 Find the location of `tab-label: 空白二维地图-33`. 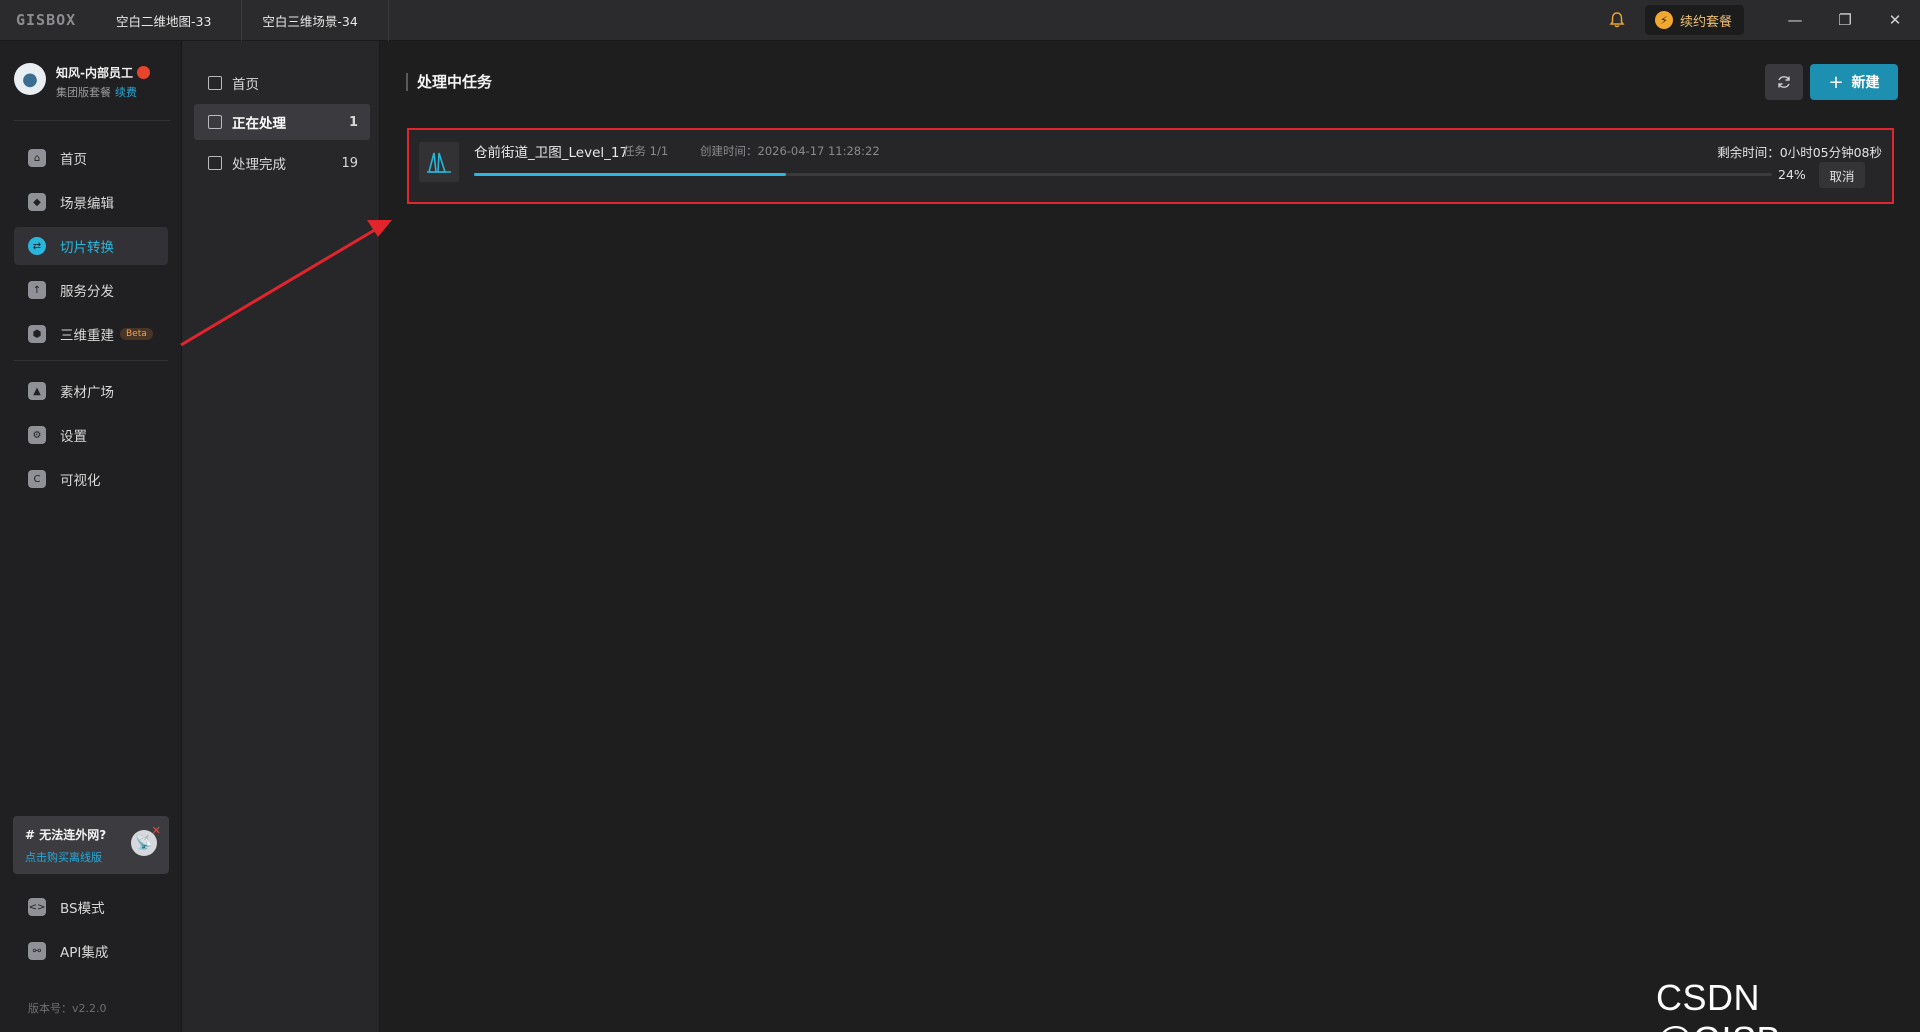

tab-label: 空白二维地图-33 is located at coordinates (164, 21).